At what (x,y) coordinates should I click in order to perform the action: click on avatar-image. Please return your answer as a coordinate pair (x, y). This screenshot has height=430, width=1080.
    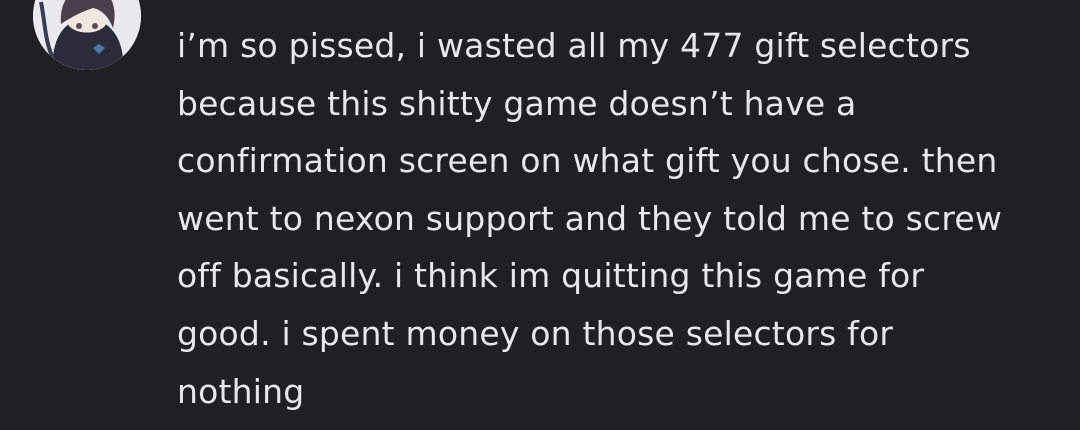
    Looking at the image, I should click on (87, 35).